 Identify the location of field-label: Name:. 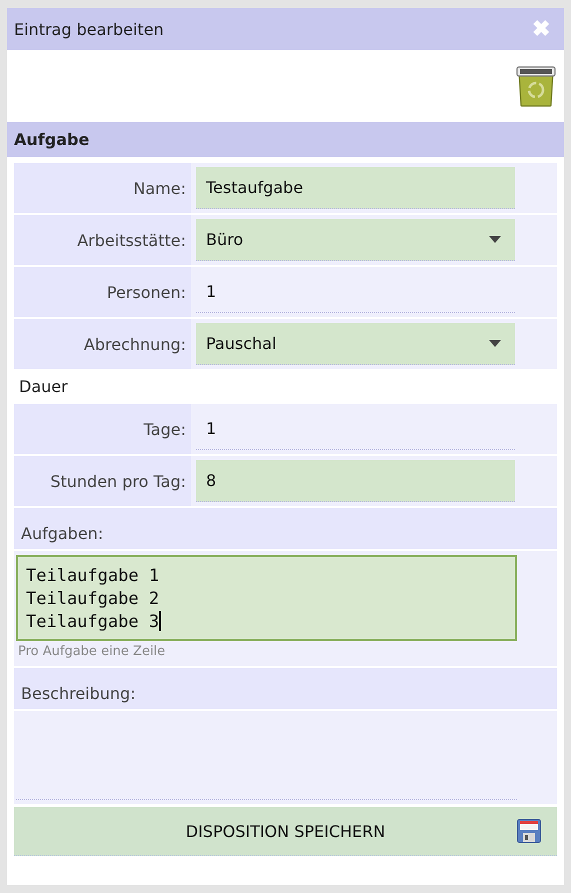
(102, 188).